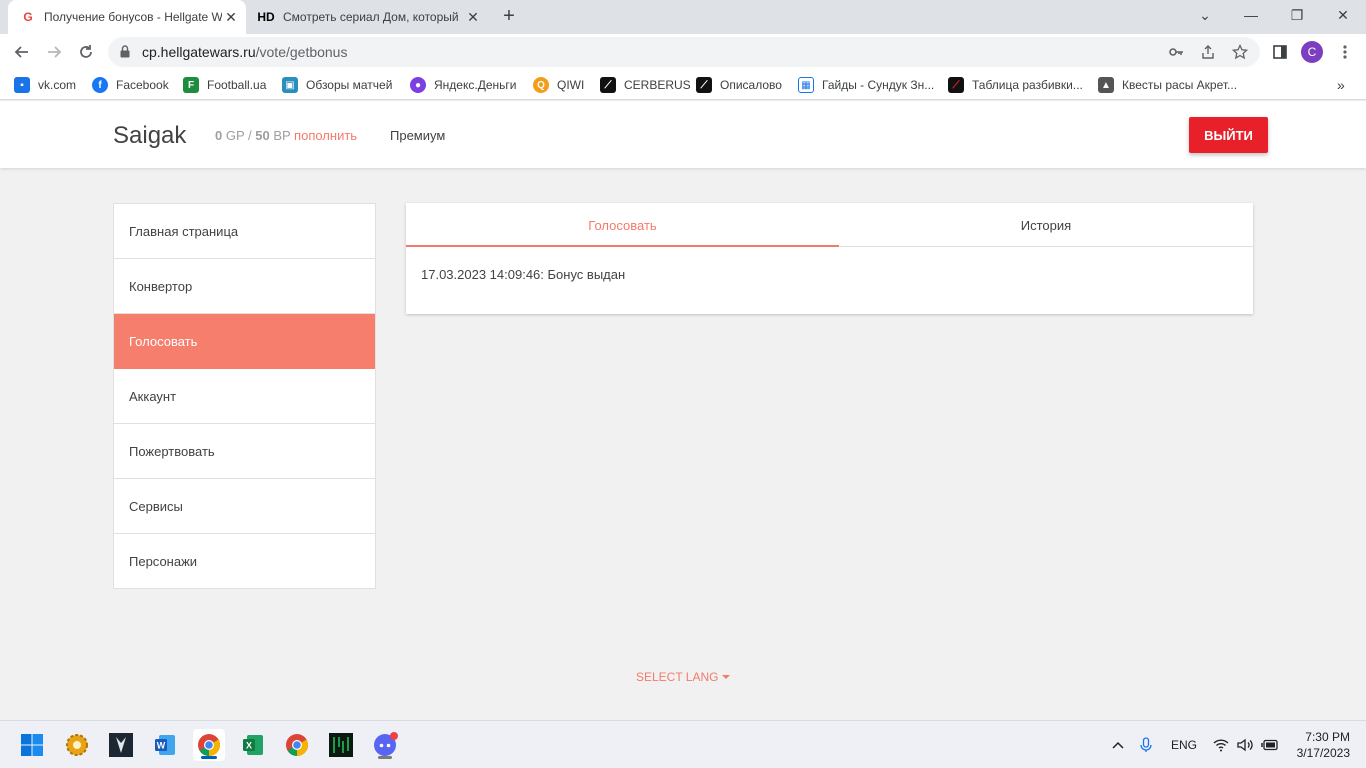 Image resolution: width=1366 pixels, height=768 pixels. What do you see at coordinates (244, 341) in the screenshot?
I see `sidebar-item-vote: Голосовать` at bounding box center [244, 341].